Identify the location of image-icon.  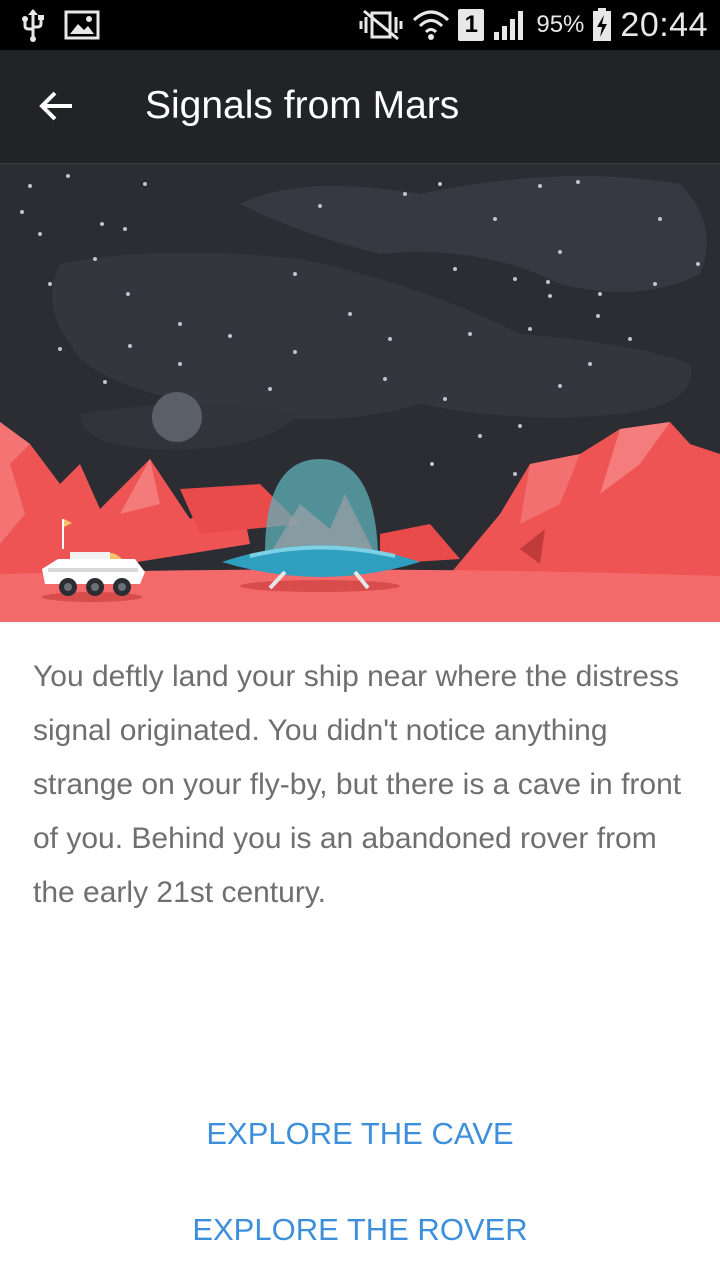
(82, 25).